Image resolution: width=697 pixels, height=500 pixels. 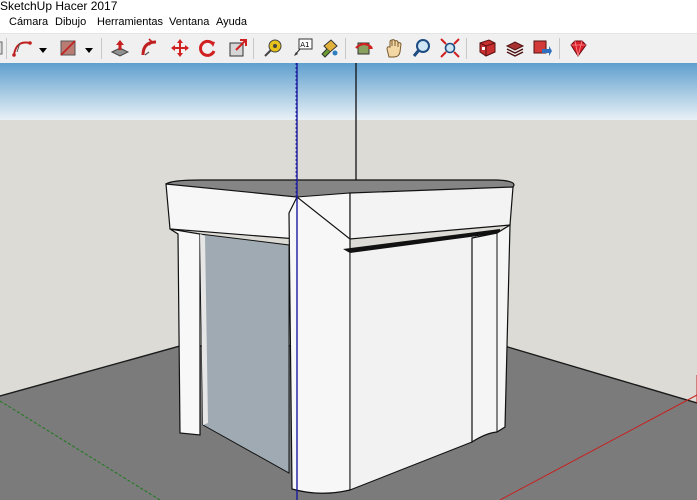 I want to click on pan-icon, so click(x=394, y=48).